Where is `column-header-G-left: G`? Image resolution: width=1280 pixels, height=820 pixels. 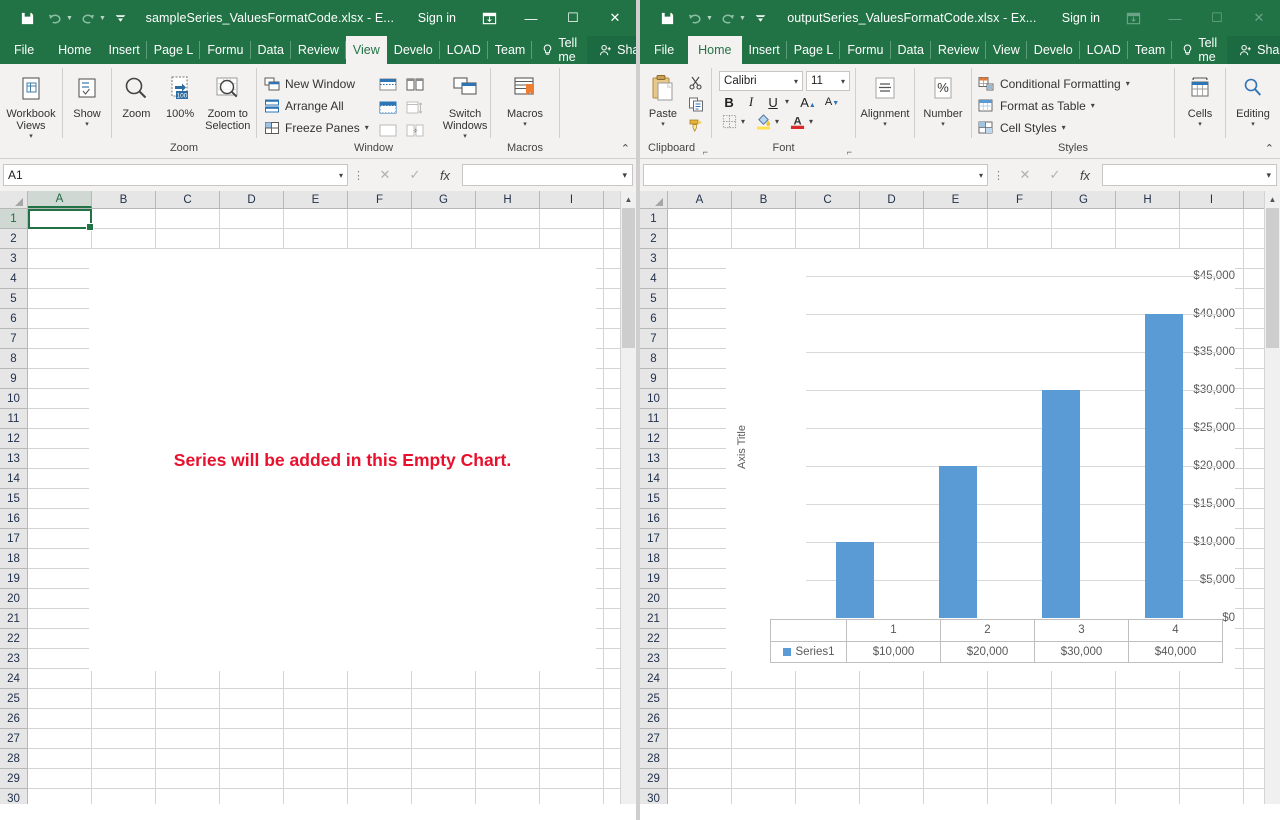 column-header-G-left: G is located at coordinates (444, 199).